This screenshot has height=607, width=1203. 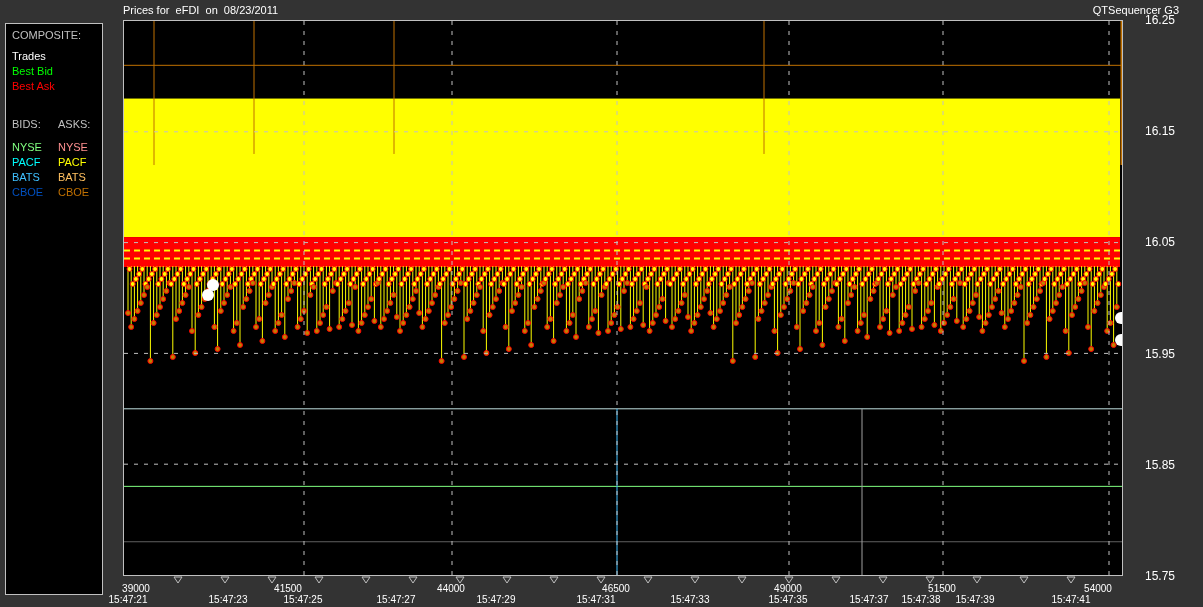 I want to click on y-axis-label: 15.75, so click(x=1160, y=576).